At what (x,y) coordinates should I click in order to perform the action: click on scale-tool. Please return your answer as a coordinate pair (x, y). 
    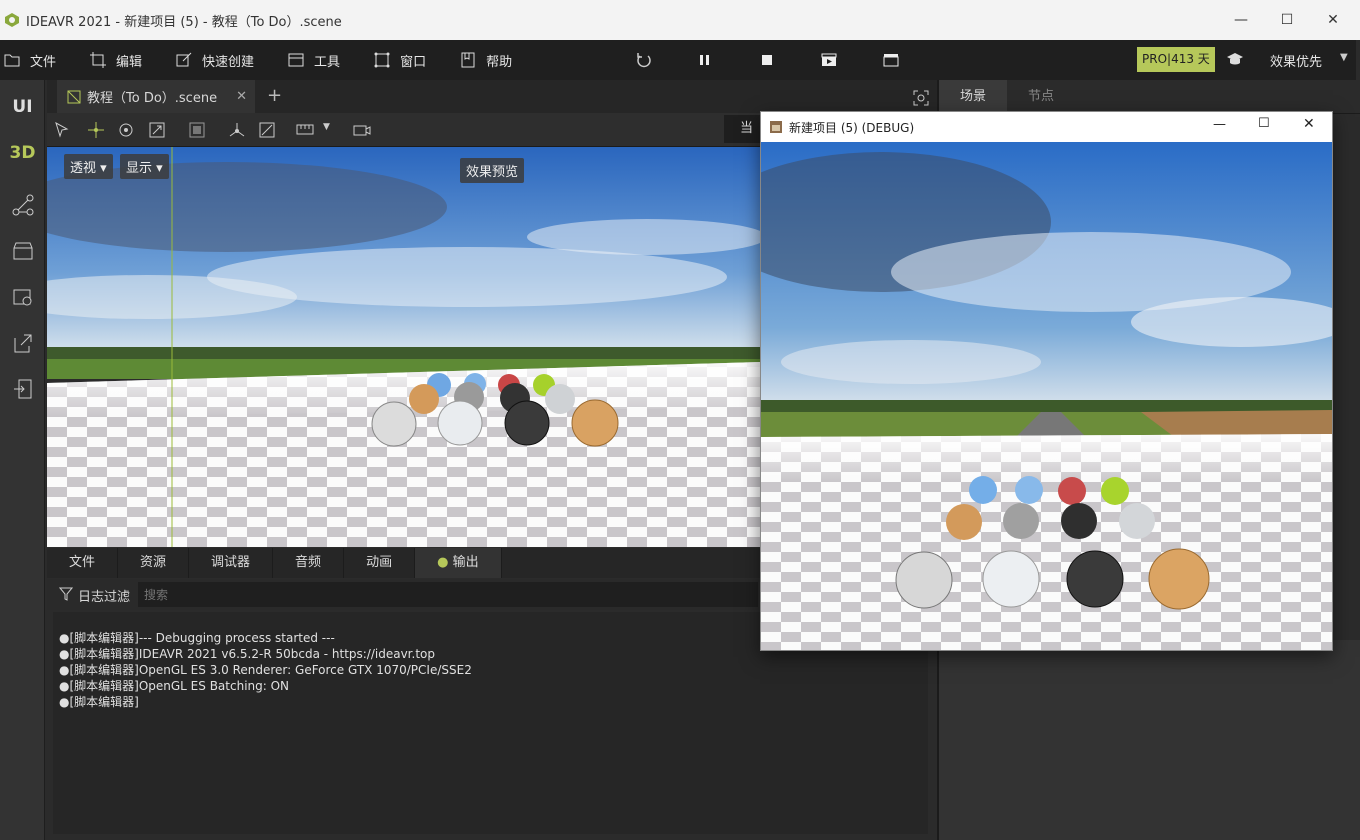
    Looking at the image, I should click on (157, 130).